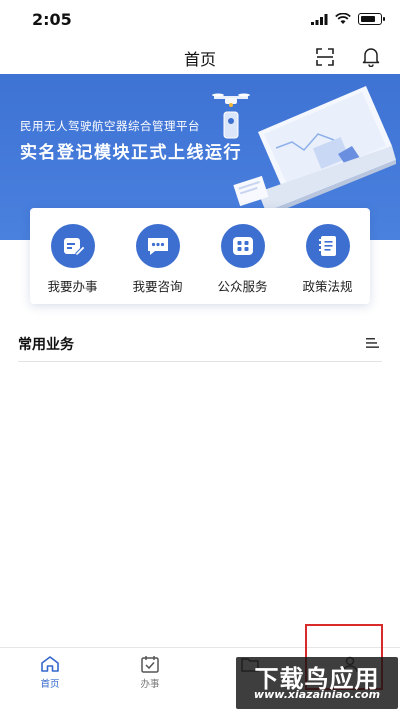  Describe the element at coordinates (150, 664) in the screenshot. I see `calendar-check-icon` at that location.